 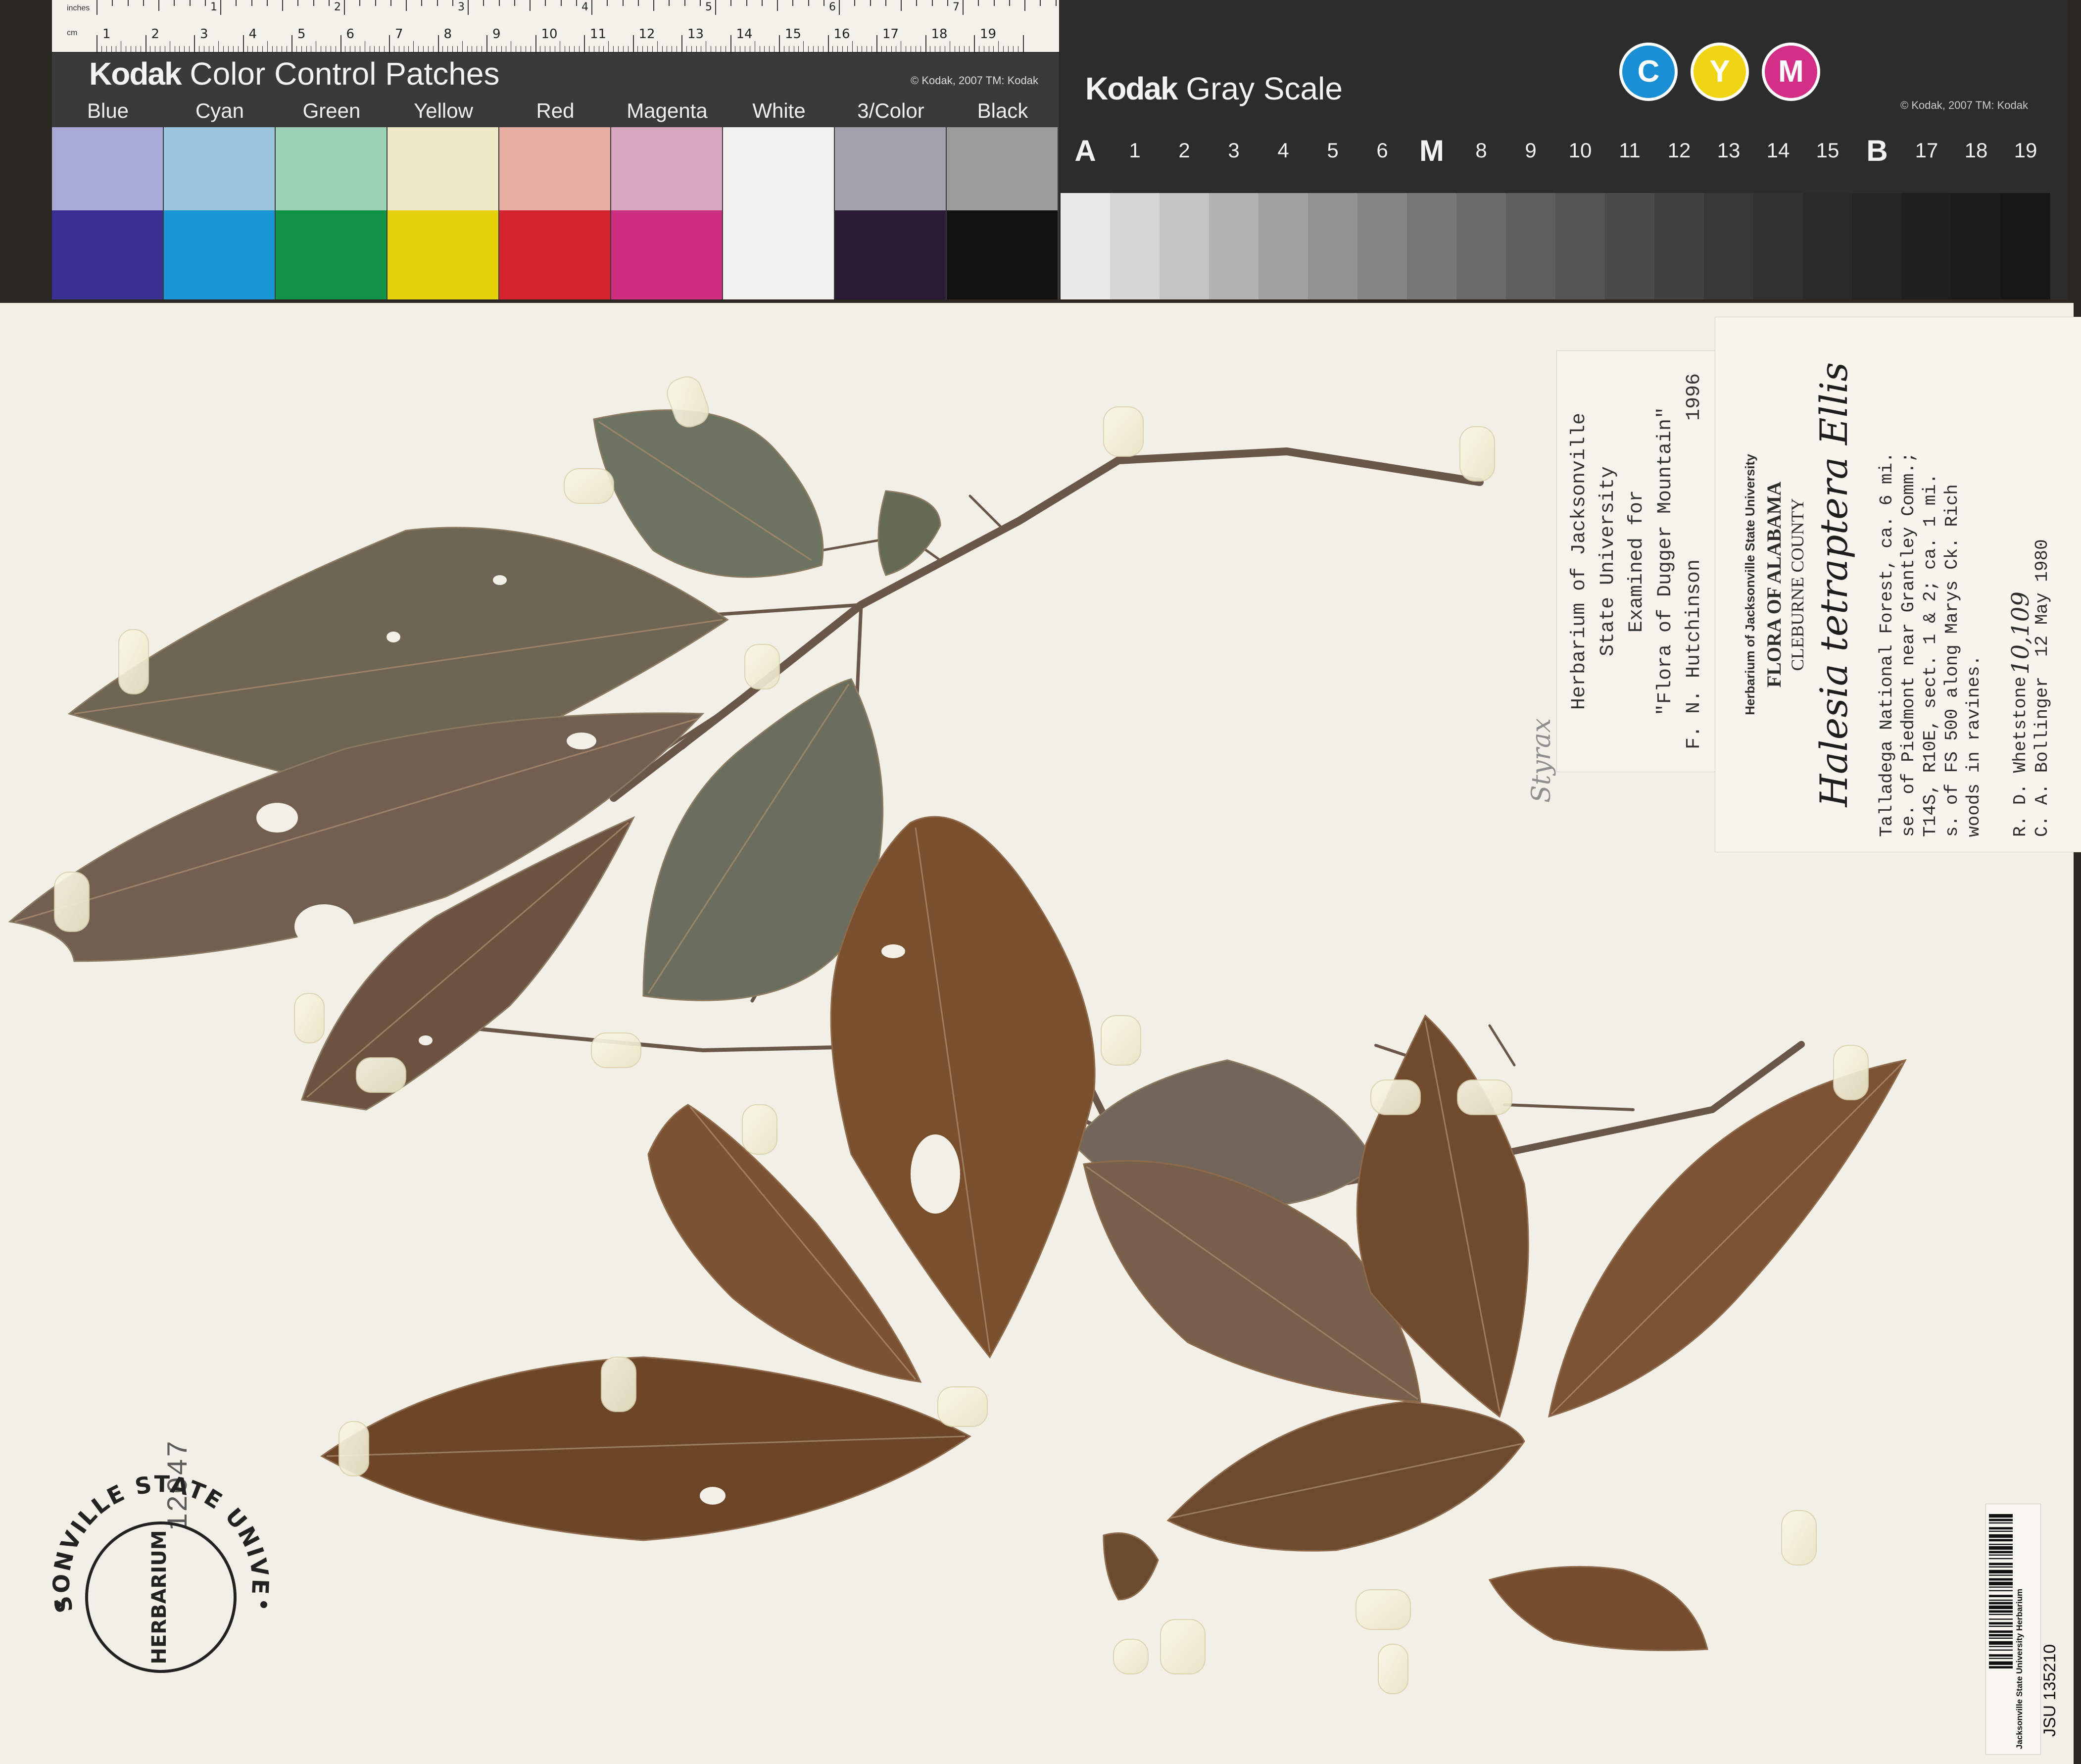 What do you see at coordinates (1608, 561) in the screenshot?
I see `annotation-line-2: State University` at bounding box center [1608, 561].